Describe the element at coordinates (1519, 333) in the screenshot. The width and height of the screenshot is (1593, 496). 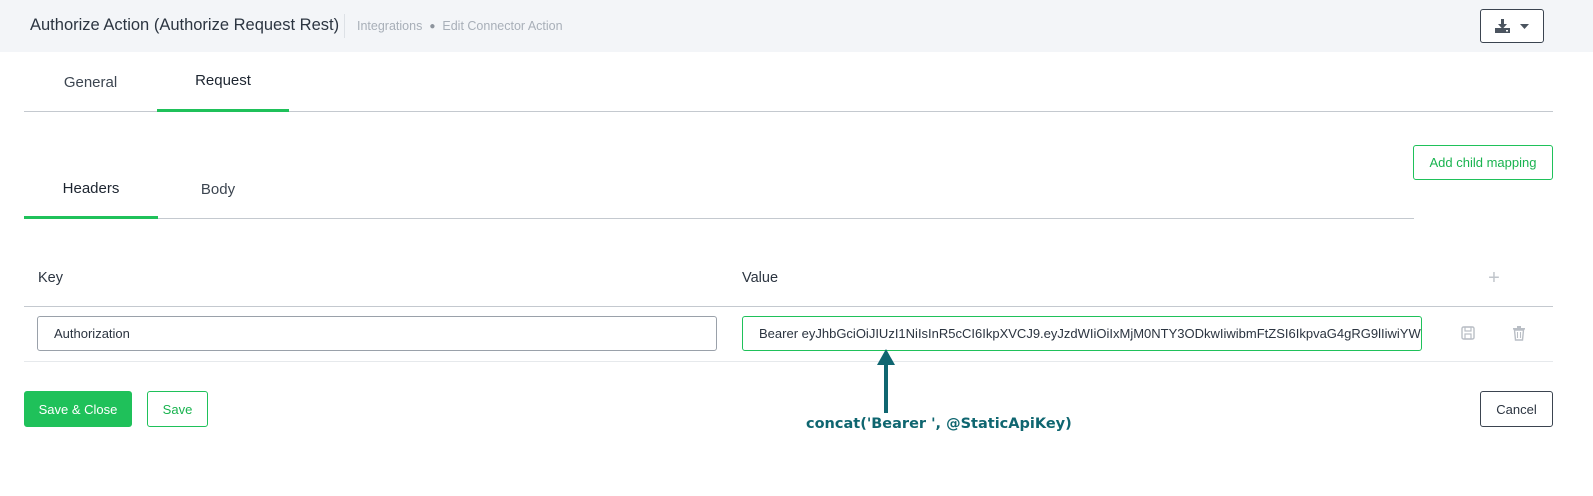
I see `trash-icon` at that location.